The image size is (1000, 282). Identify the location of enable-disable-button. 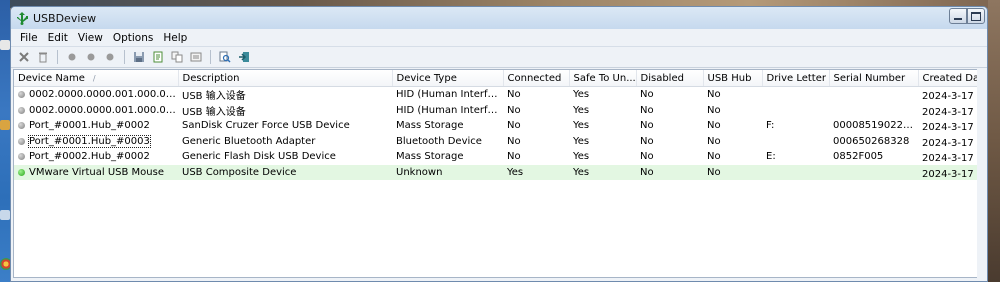
(110, 57).